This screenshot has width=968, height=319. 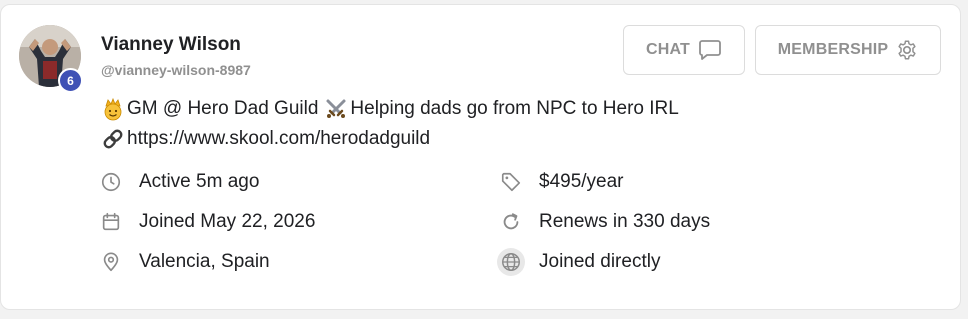 I want to click on location-text: Valencia, Spain, so click(x=204, y=261).